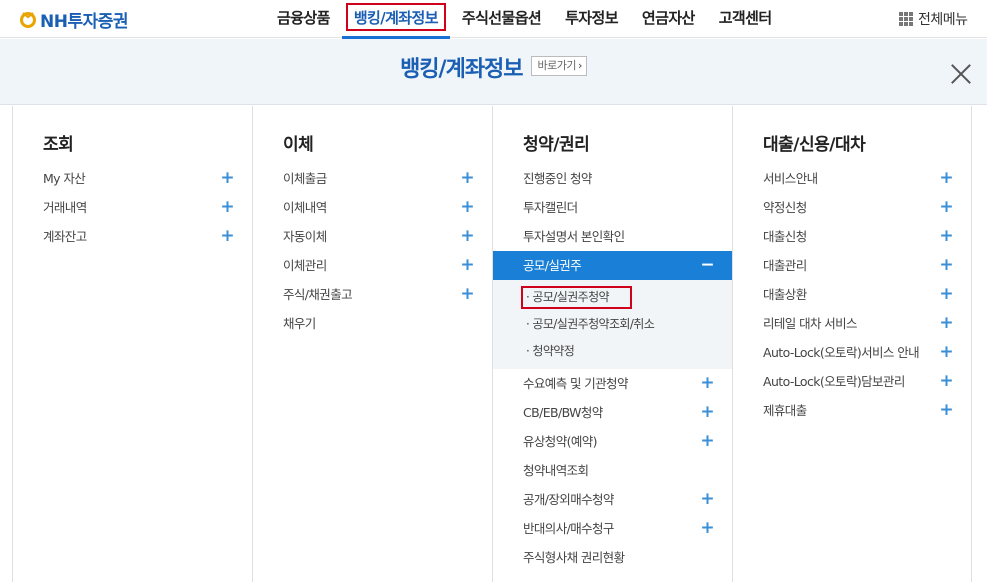 This screenshot has width=987, height=582. What do you see at coordinates (303, 19) in the screenshot?
I see `nav-financial-products: 금융상품` at bounding box center [303, 19].